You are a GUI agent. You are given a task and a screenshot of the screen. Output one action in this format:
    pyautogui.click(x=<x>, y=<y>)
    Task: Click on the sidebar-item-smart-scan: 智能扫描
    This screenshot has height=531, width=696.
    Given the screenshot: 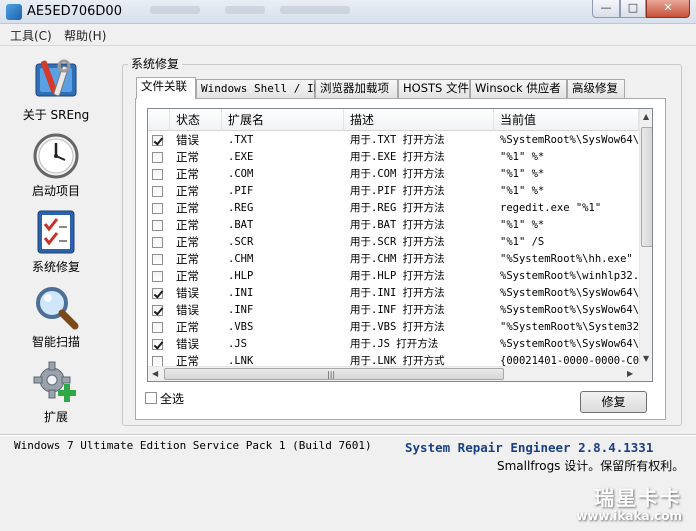 What is the action you would take?
    pyautogui.click(x=56, y=316)
    